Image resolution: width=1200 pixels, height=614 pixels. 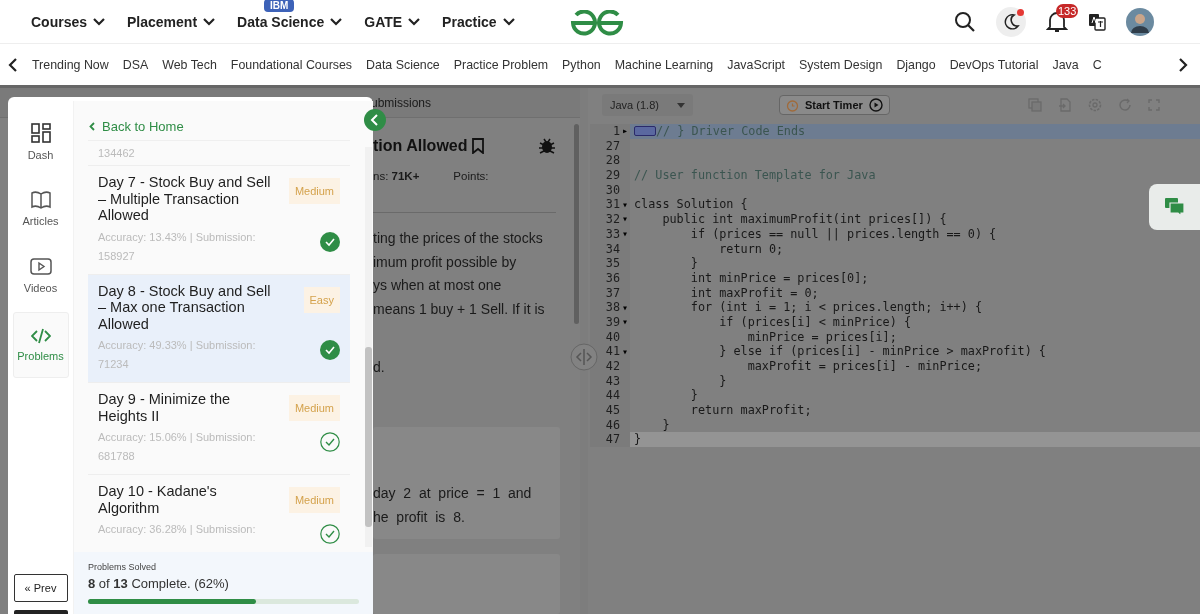 What do you see at coordinates (401, 102) in the screenshot?
I see `submissions-tab: ubmissions` at bounding box center [401, 102].